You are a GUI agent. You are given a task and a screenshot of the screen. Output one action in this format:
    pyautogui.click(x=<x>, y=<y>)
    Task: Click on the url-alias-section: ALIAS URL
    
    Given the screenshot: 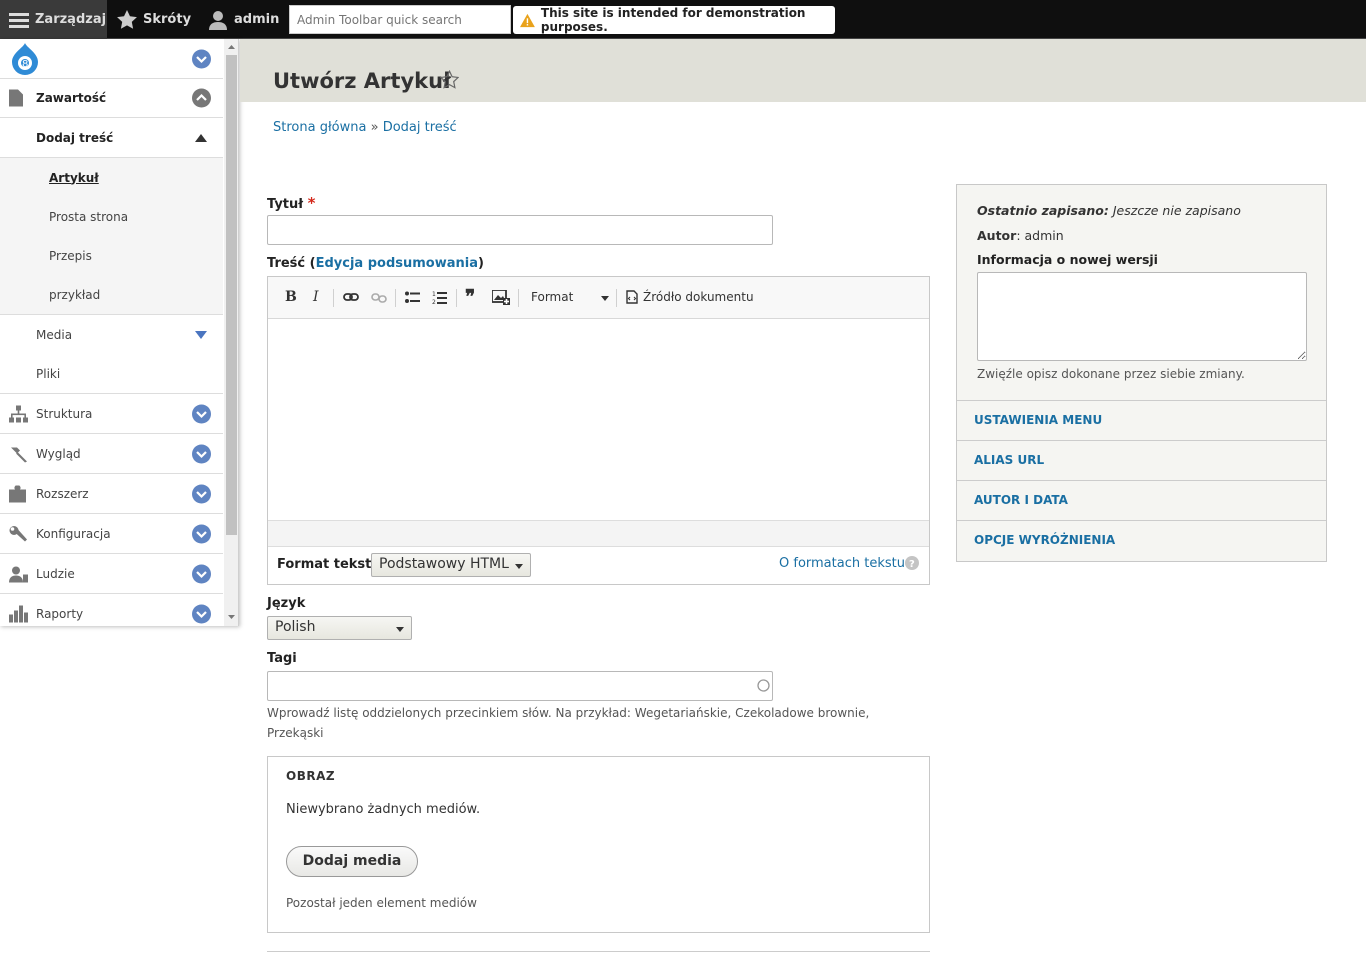 What is the action you would take?
    pyautogui.click(x=1141, y=461)
    